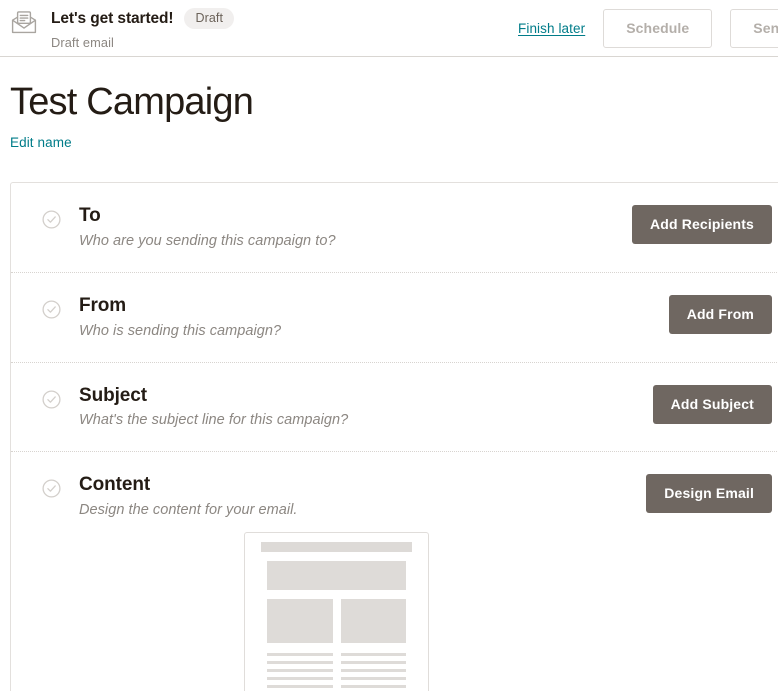 The height and width of the screenshot is (691, 778). I want to click on page-header: Test Campaign Edit name, so click(389, 104).